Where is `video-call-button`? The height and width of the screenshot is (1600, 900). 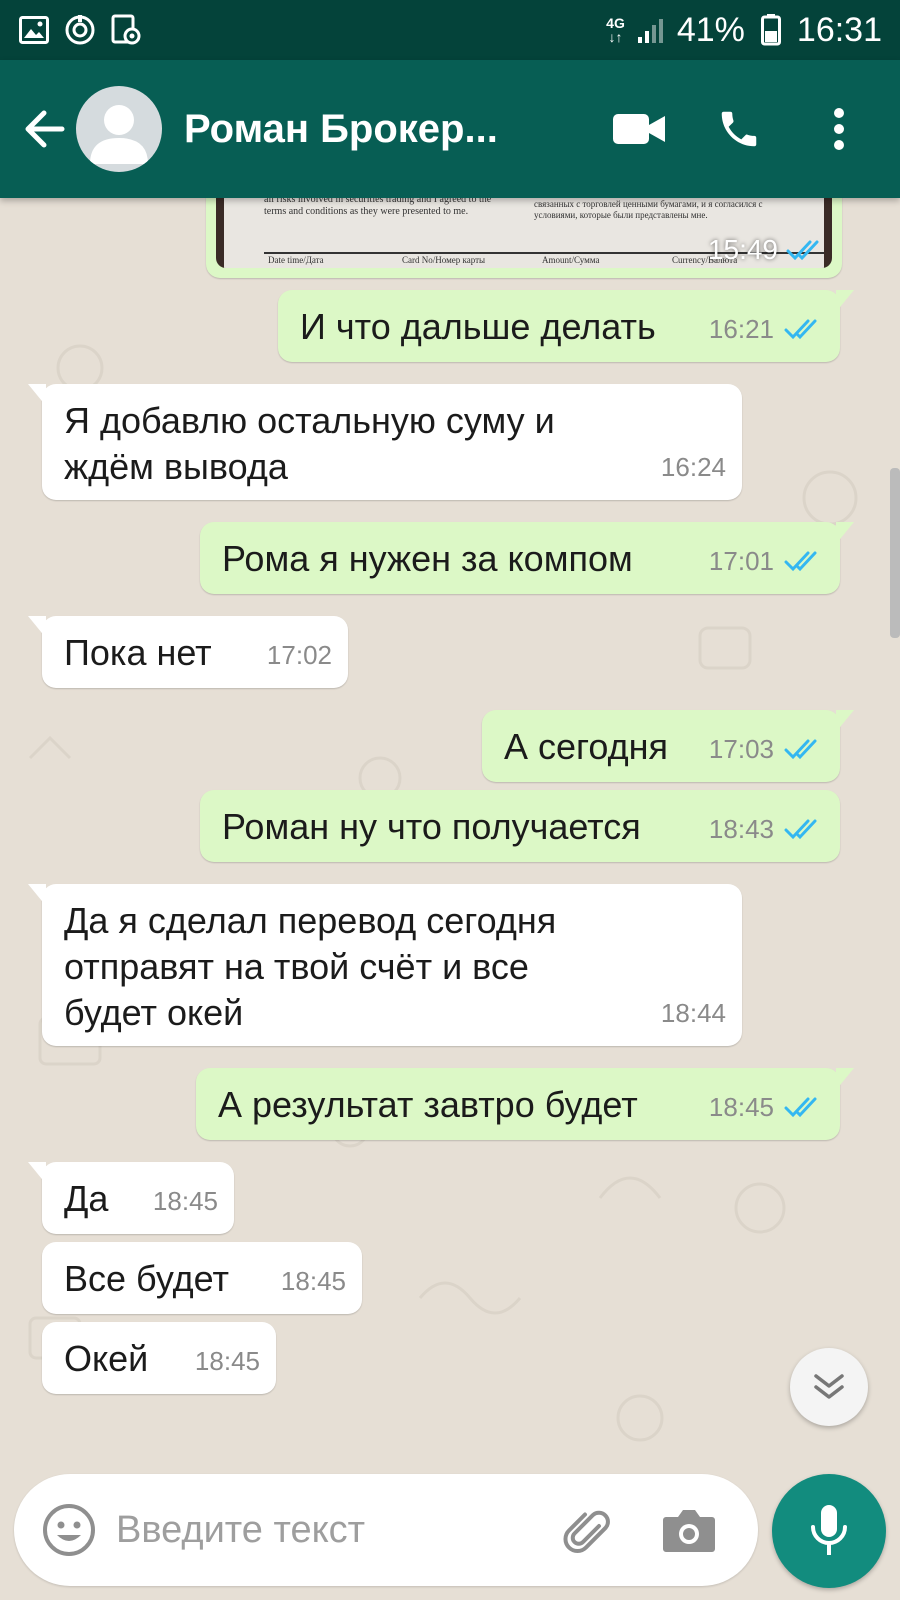
video-call-button is located at coordinates (639, 129).